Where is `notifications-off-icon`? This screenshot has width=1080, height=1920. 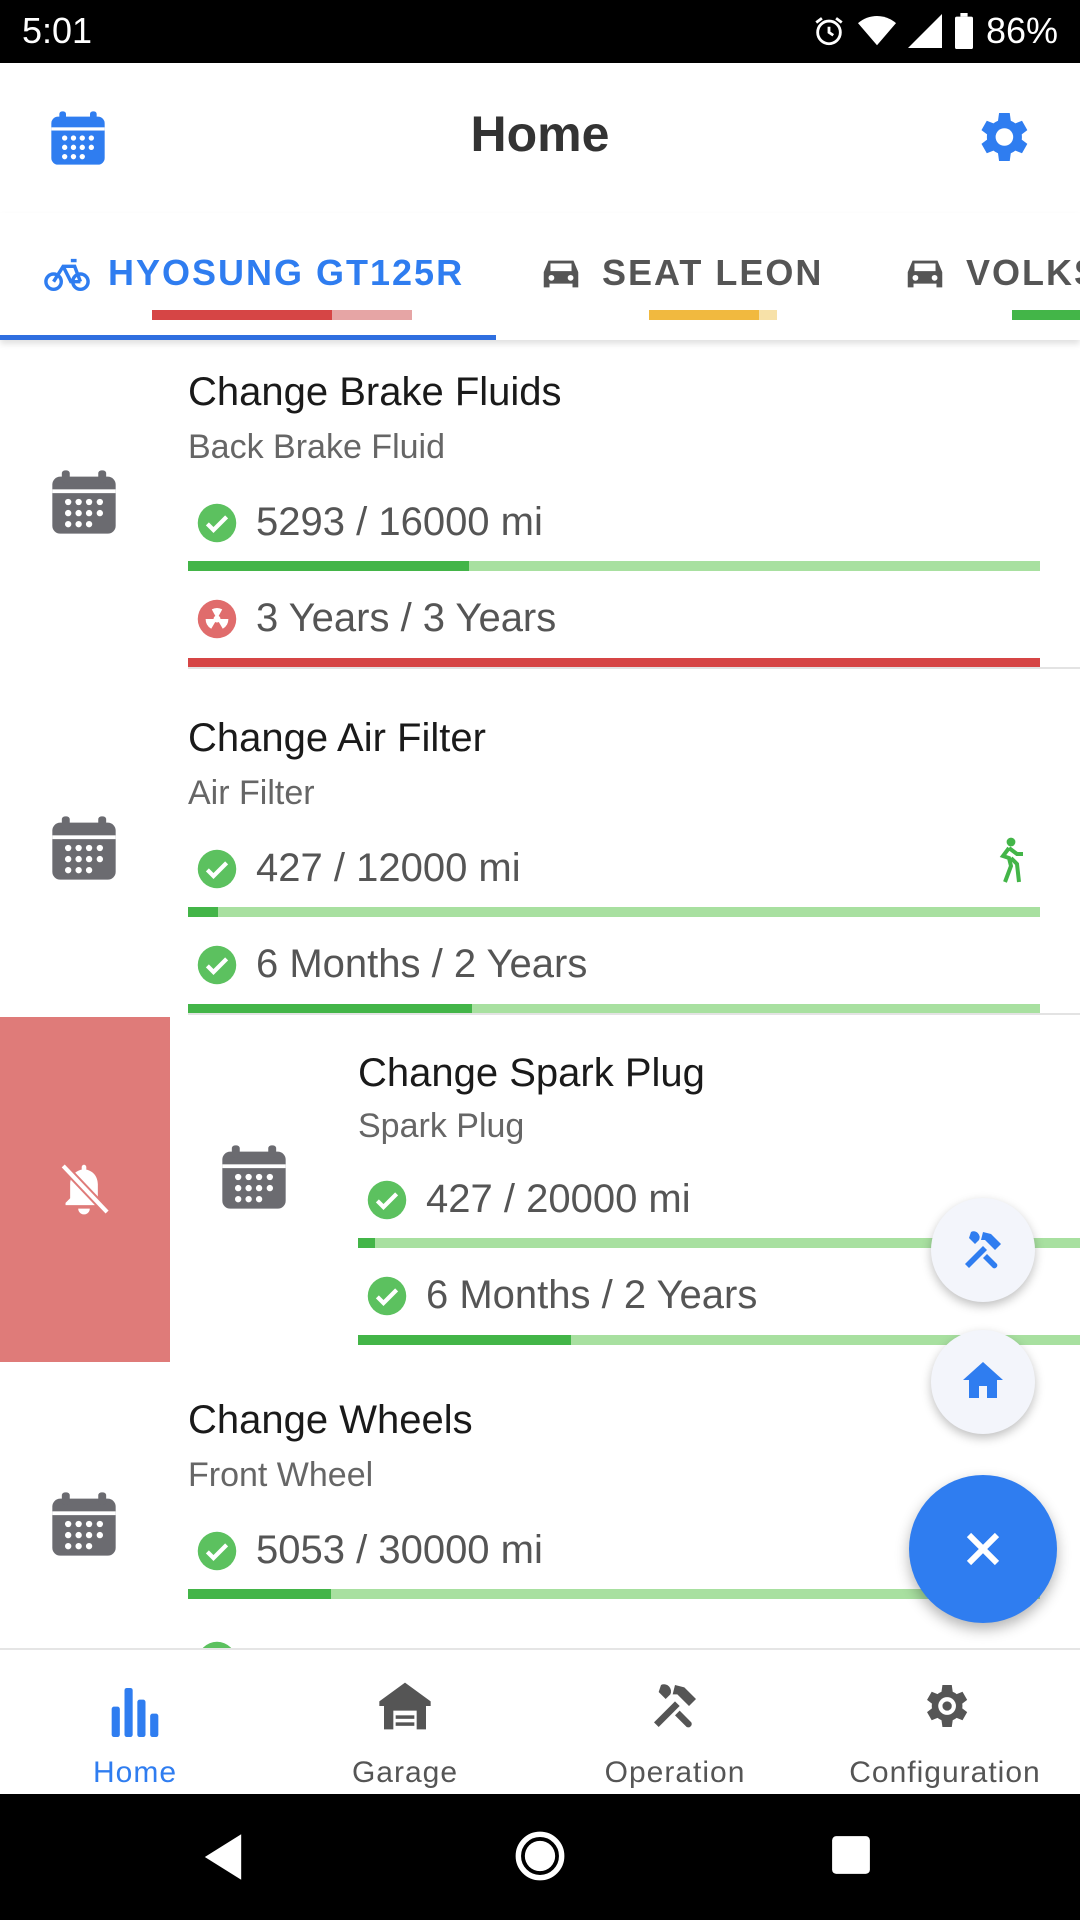 notifications-off-icon is located at coordinates (85, 1189).